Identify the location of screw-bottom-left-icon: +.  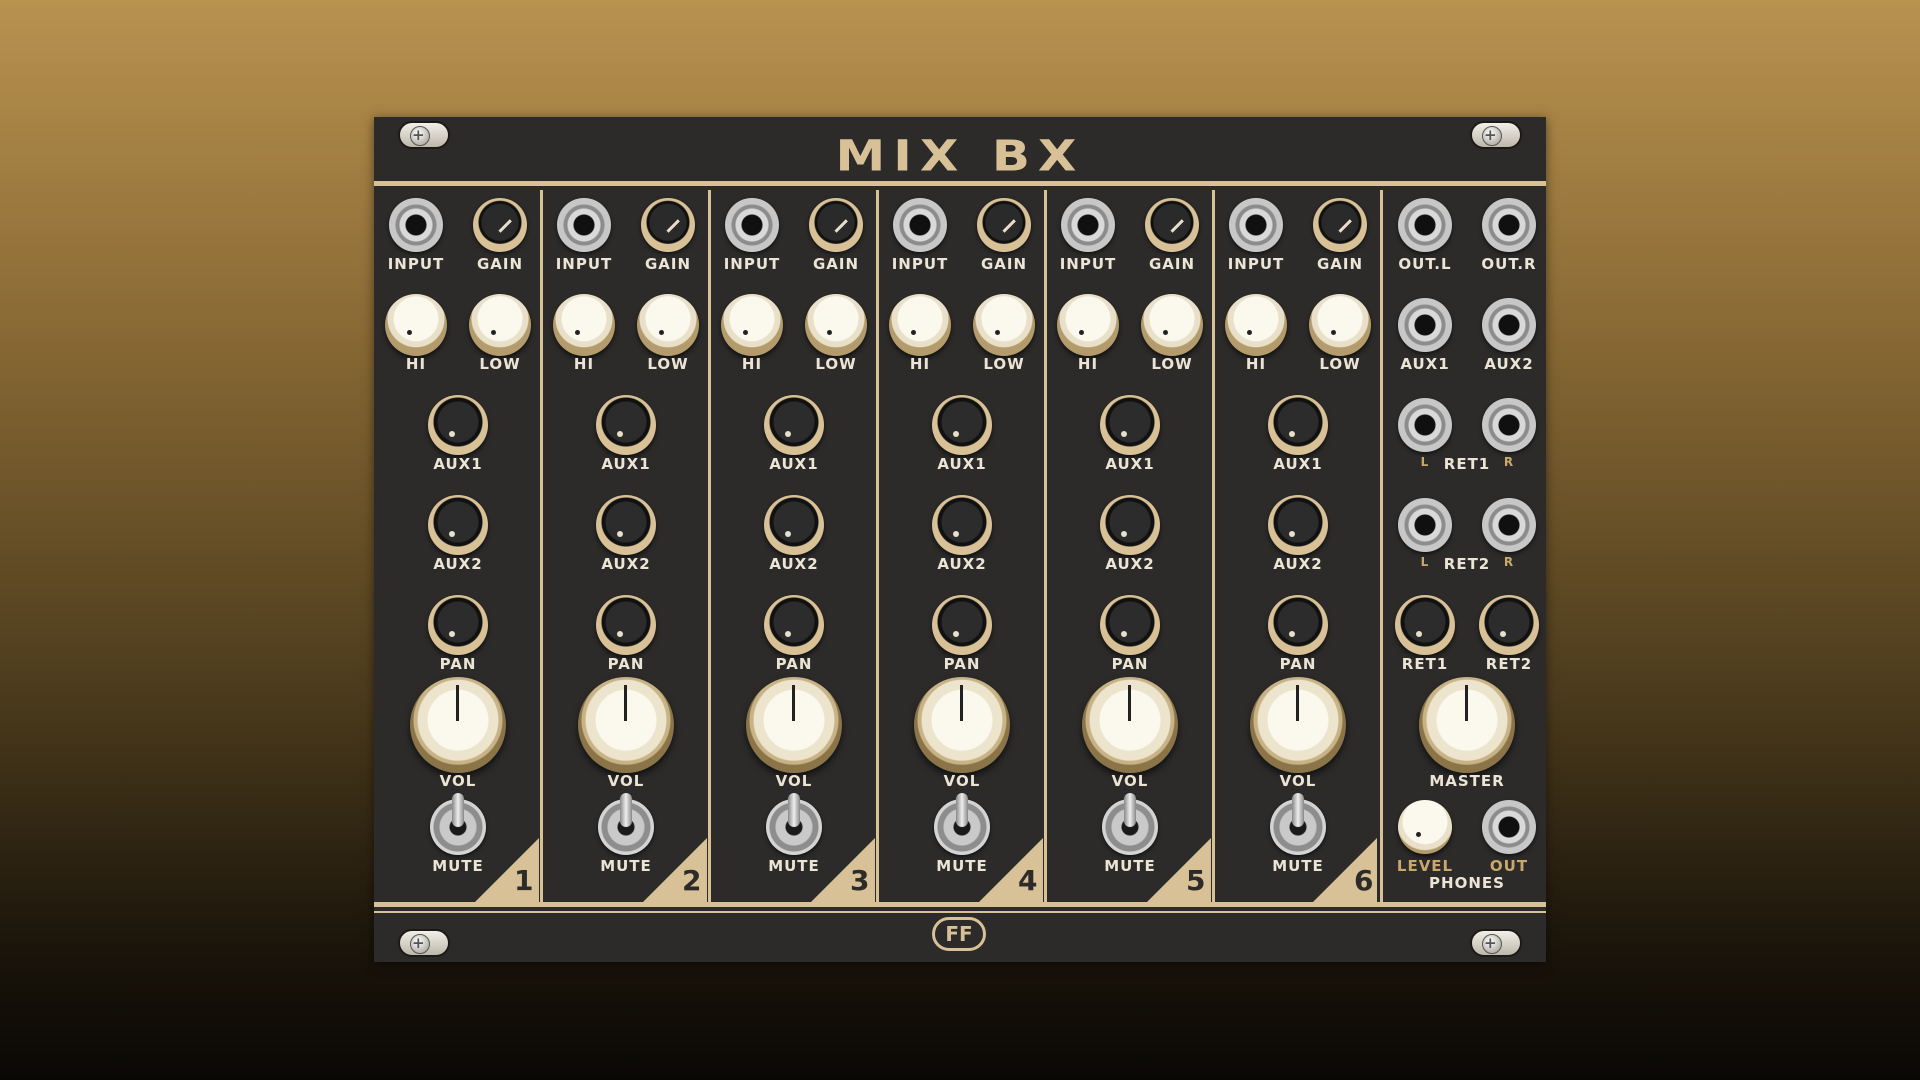
(424, 943).